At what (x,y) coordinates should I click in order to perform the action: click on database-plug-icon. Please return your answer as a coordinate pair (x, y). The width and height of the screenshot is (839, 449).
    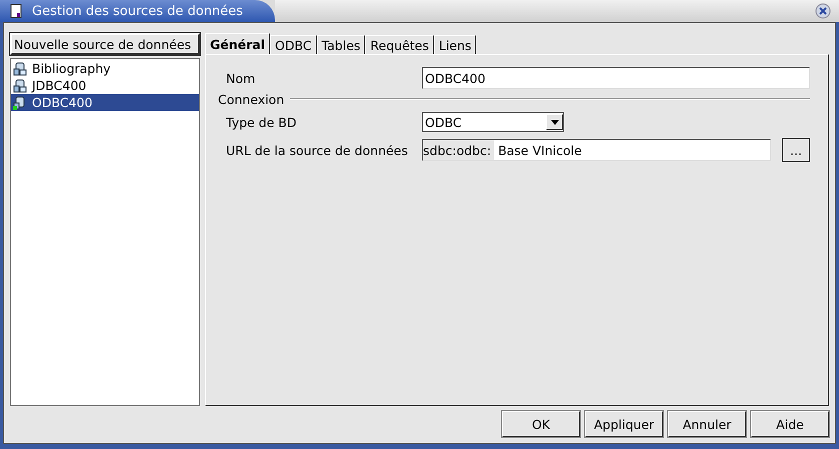
    Looking at the image, I should click on (20, 103).